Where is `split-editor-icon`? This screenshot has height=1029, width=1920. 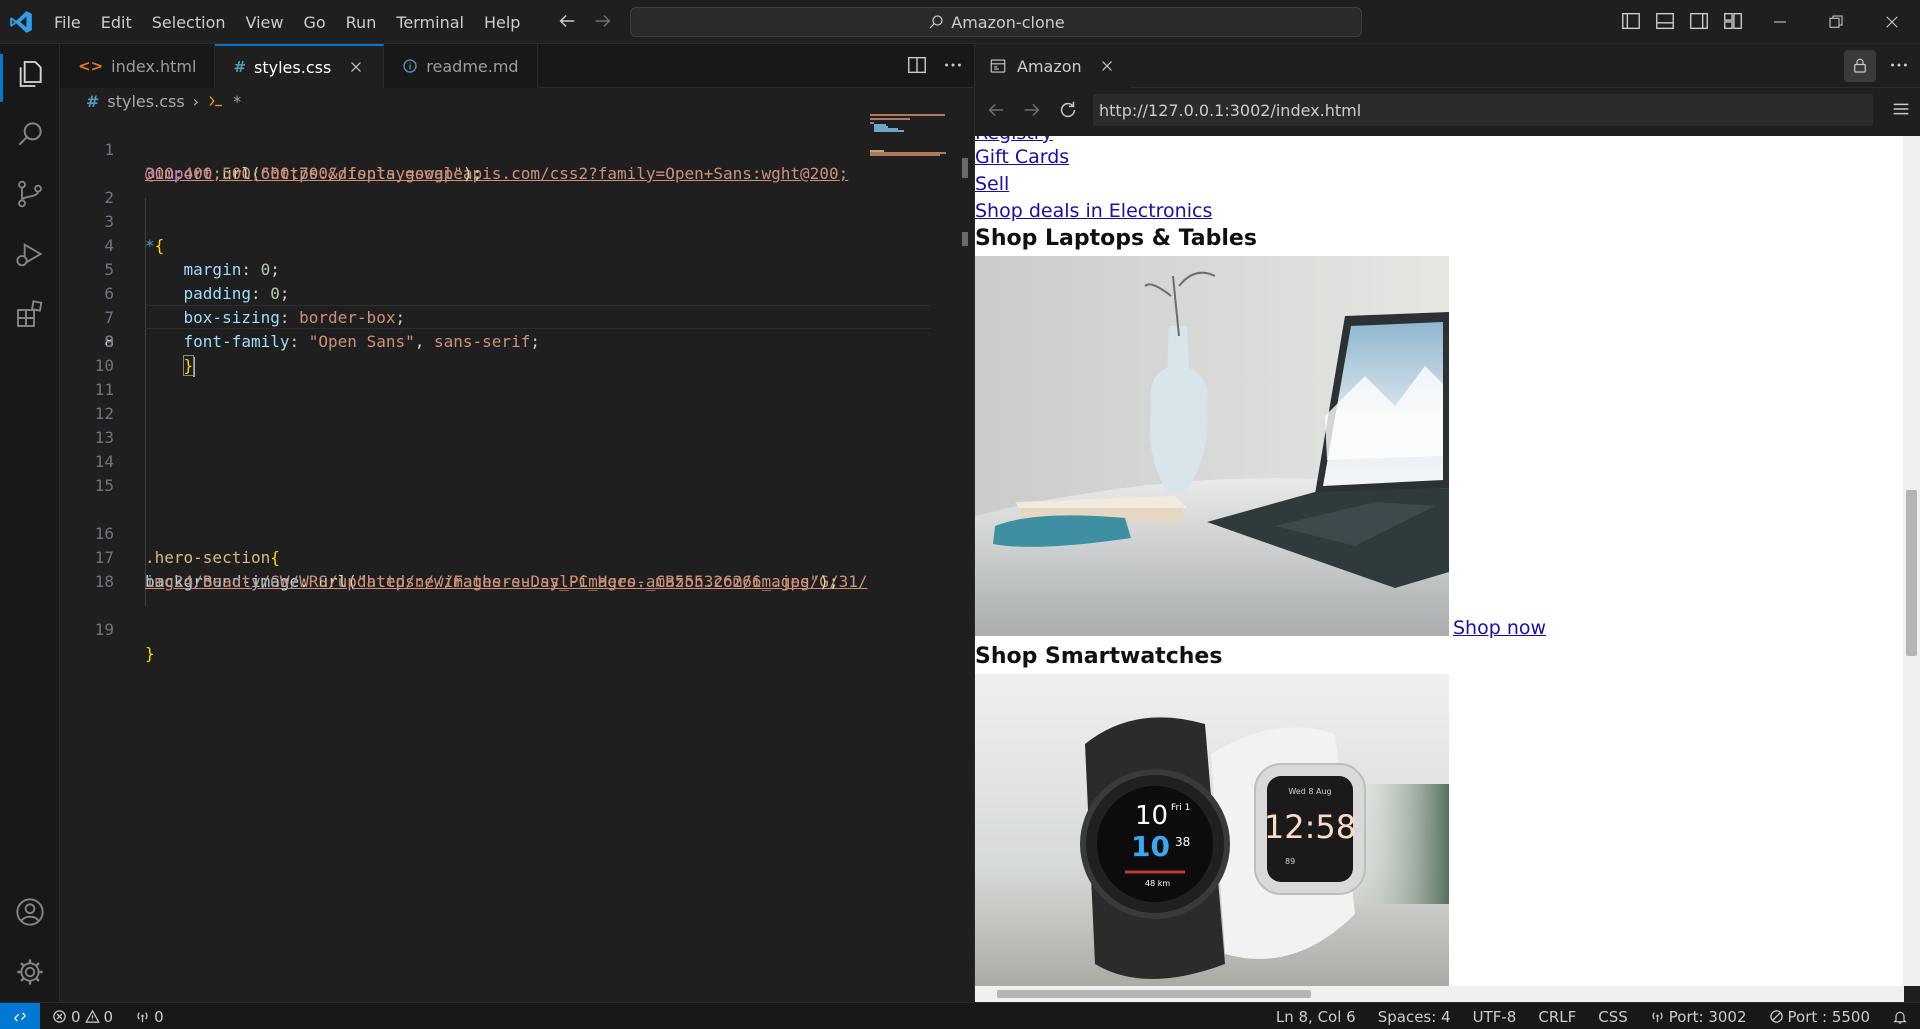 split-editor-icon is located at coordinates (917, 65).